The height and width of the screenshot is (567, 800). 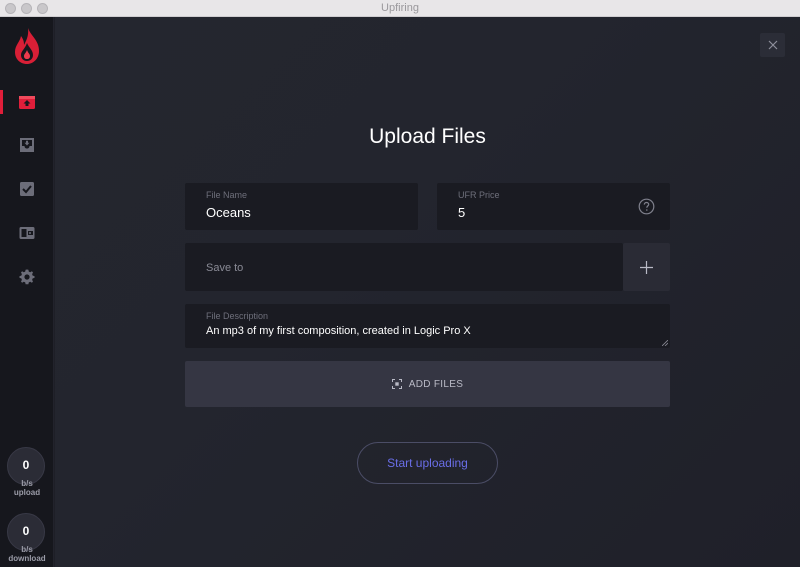 What do you see at coordinates (301, 206) in the screenshot?
I see `file-name-field: File Name Oceans` at bounding box center [301, 206].